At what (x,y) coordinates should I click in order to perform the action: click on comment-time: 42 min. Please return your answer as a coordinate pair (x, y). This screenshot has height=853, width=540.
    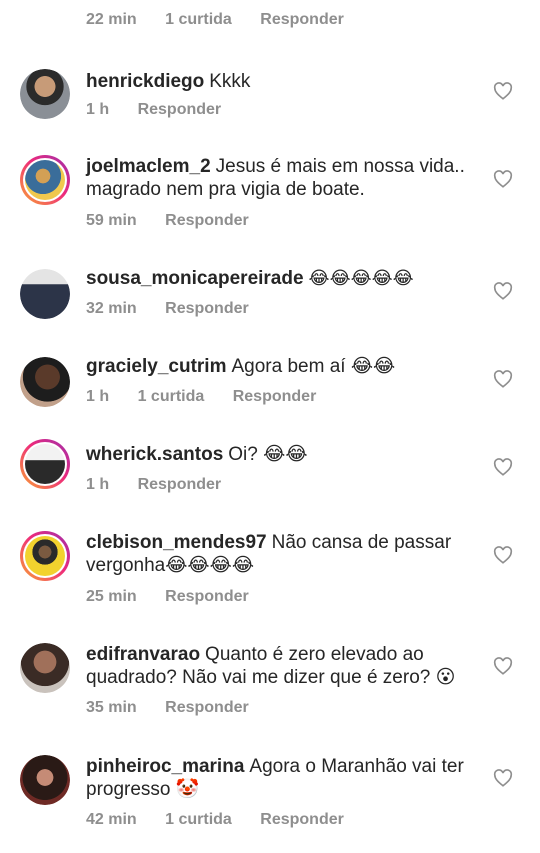
    Looking at the image, I should click on (111, 819).